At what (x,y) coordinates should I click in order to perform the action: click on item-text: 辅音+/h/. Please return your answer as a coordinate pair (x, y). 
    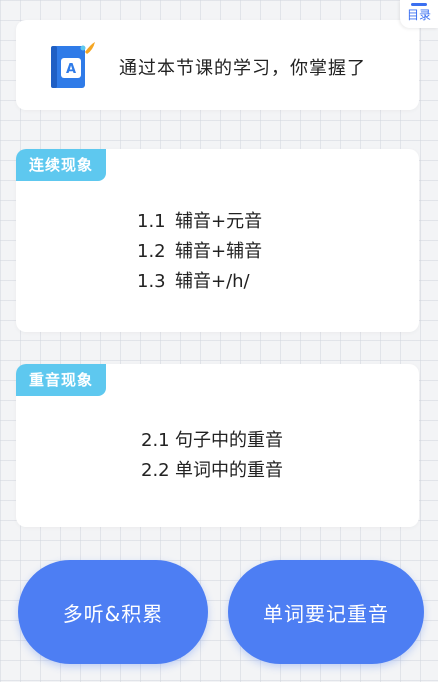
    Looking at the image, I should click on (212, 281).